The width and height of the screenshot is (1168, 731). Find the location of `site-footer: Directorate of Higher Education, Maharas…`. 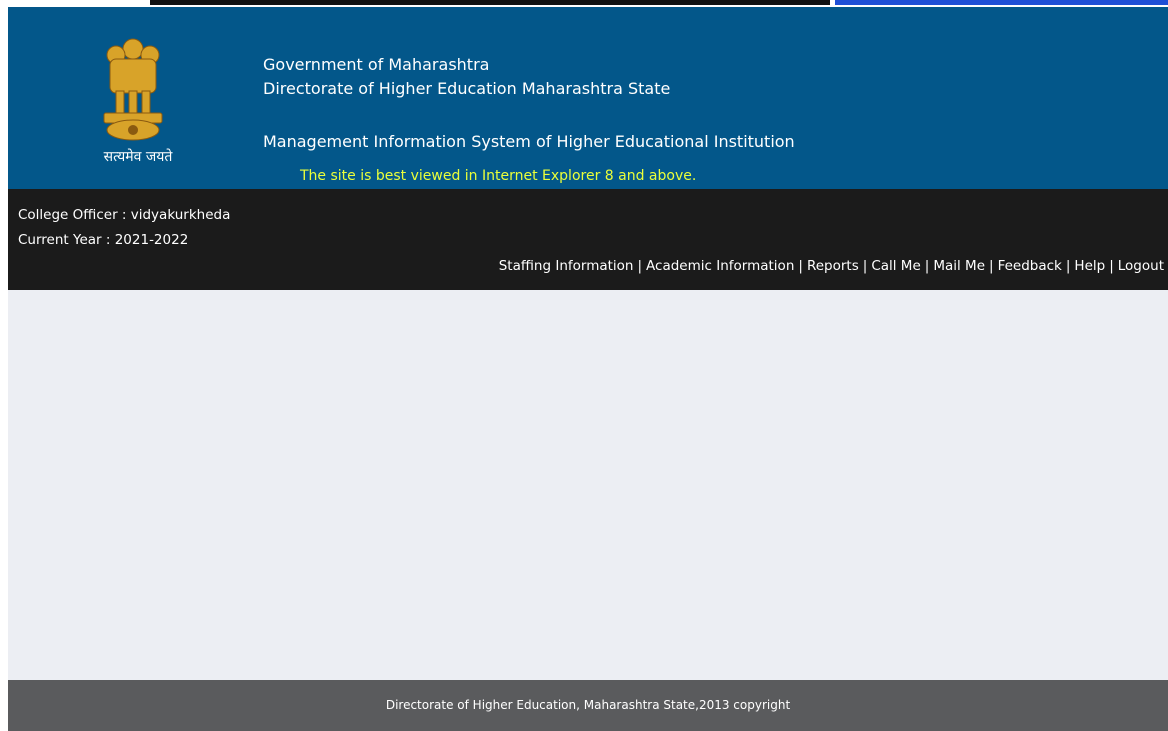

site-footer: Directorate of Higher Education, Maharas… is located at coordinates (588, 705).